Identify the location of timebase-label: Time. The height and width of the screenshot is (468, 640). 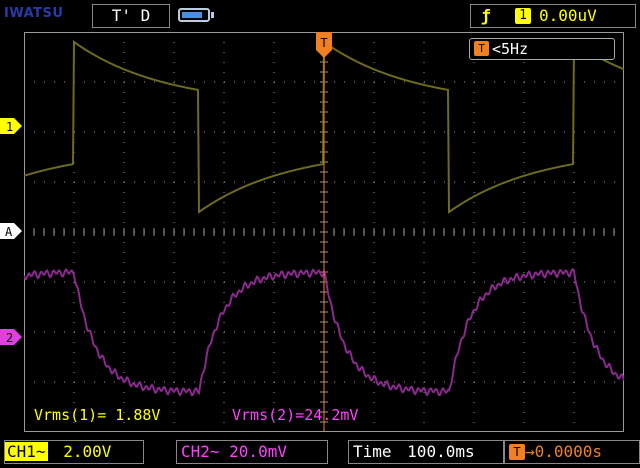
(372, 451).